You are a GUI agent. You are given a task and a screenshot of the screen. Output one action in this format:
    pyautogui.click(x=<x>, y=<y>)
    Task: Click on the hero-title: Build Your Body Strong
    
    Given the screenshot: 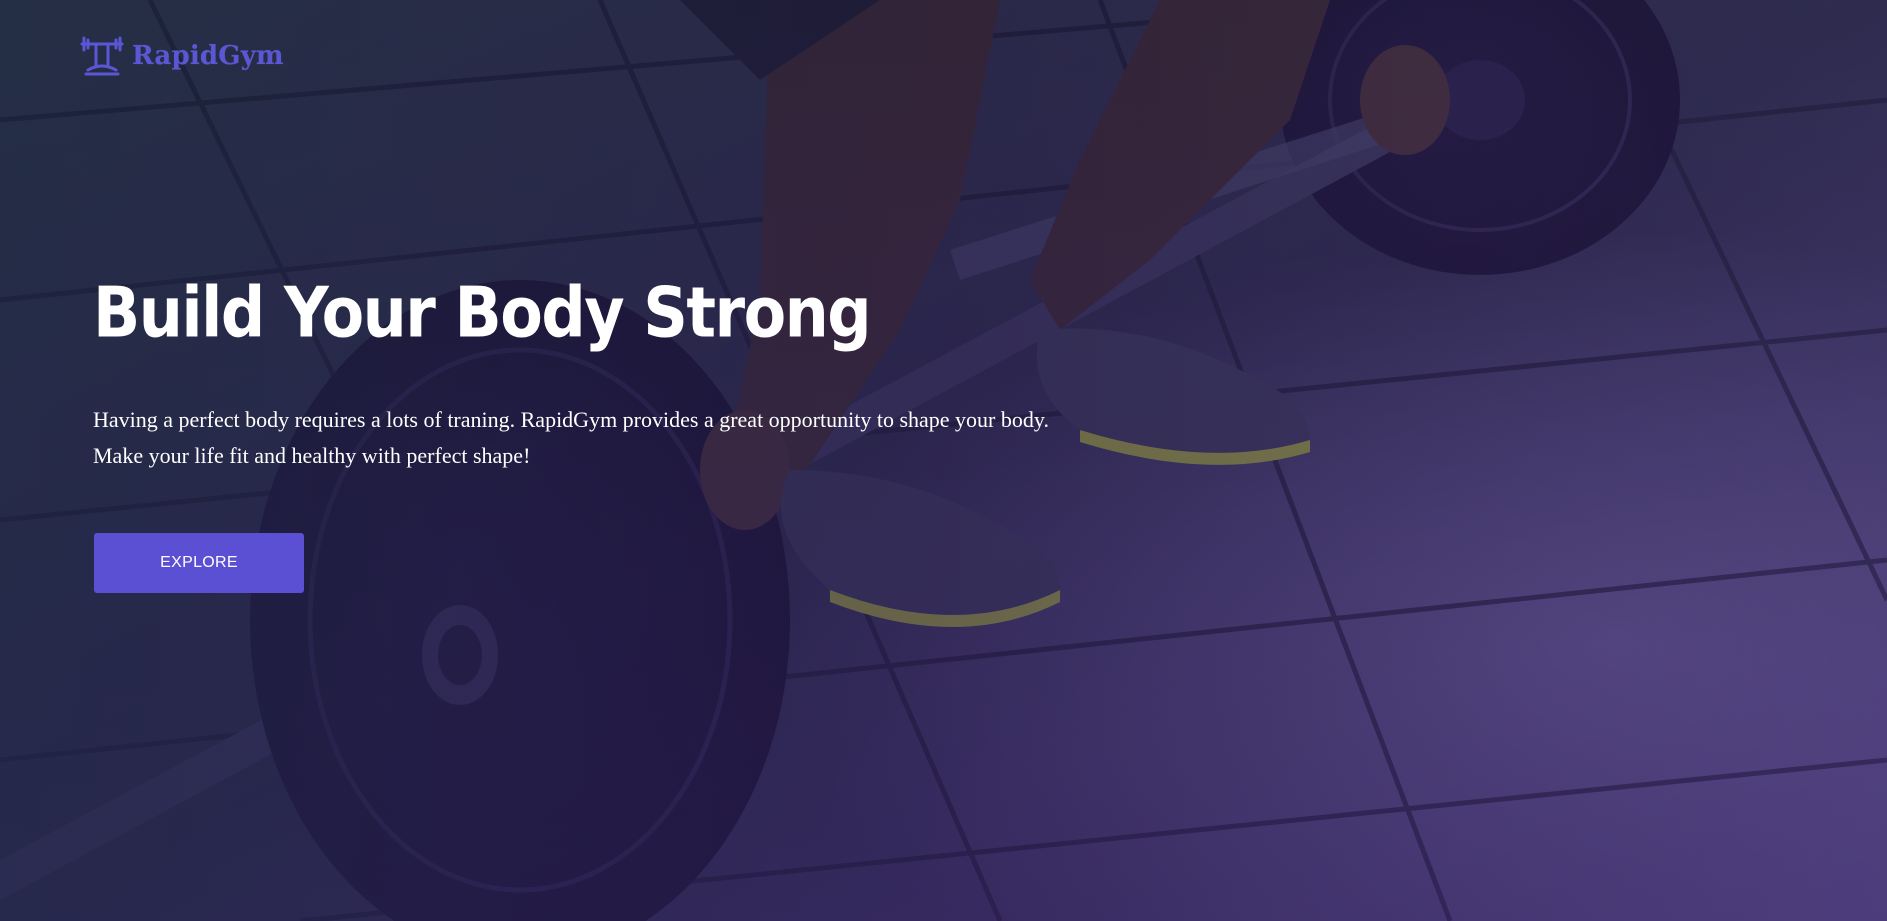 What is the action you would take?
    pyautogui.click(x=482, y=312)
    